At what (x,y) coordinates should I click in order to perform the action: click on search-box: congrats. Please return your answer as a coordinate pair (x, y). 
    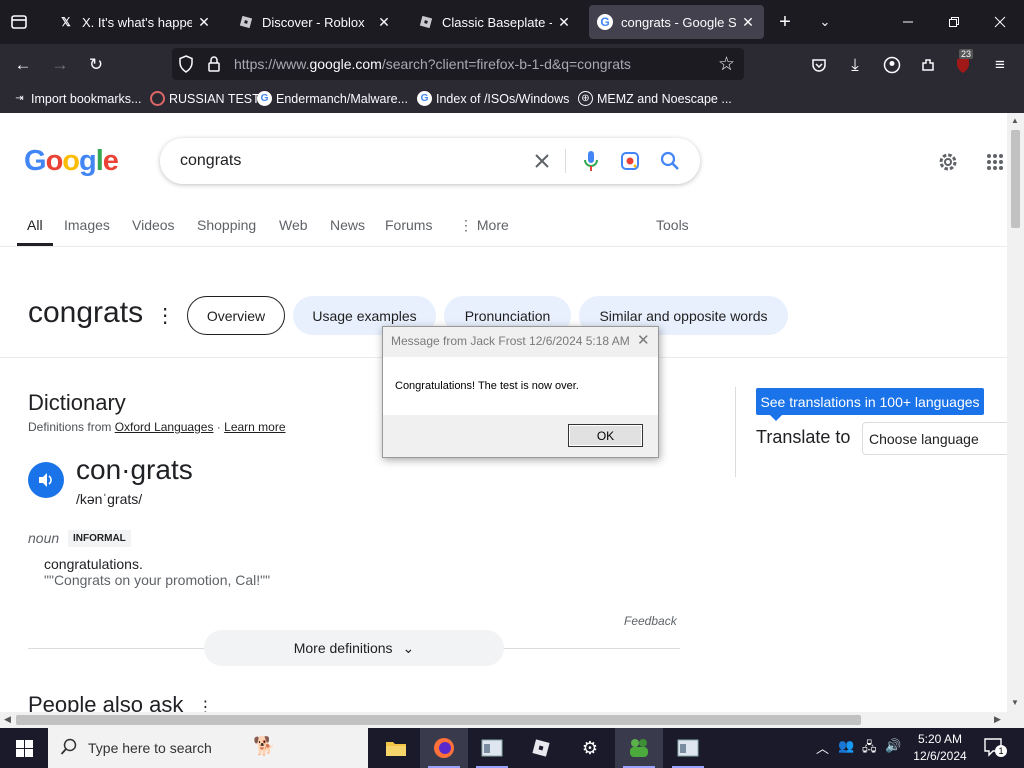
    Looking at the image, I should click on (430, 161).